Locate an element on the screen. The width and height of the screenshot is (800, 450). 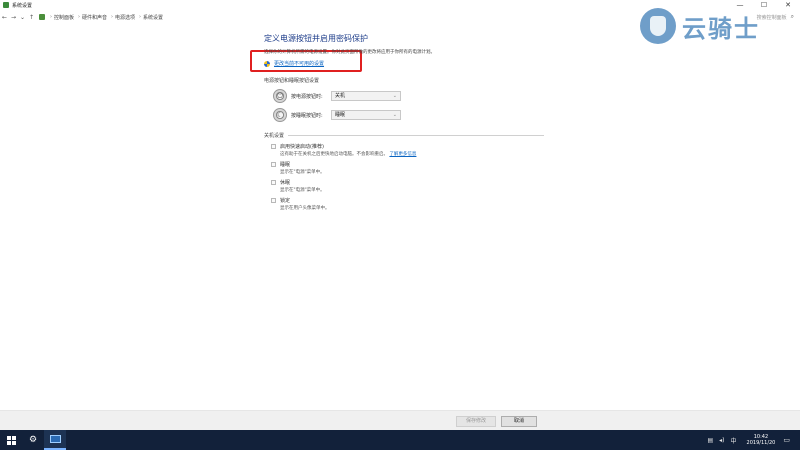
option-lock: 锁定 显示在用户头像菜单中。 is located at coordinates (407, 204).